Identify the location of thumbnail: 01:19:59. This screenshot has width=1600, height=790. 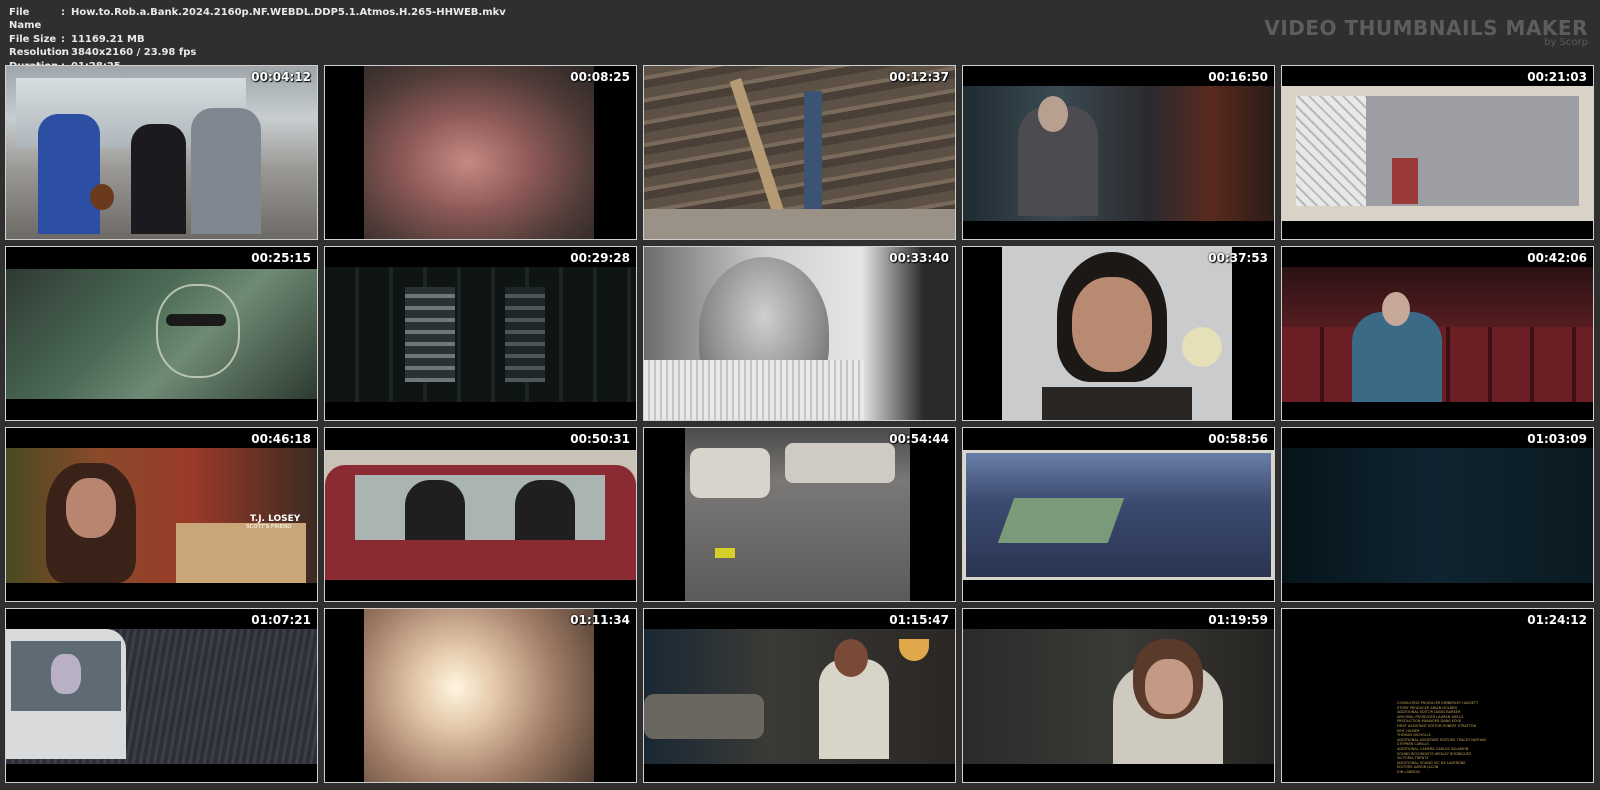
(1118, 695).